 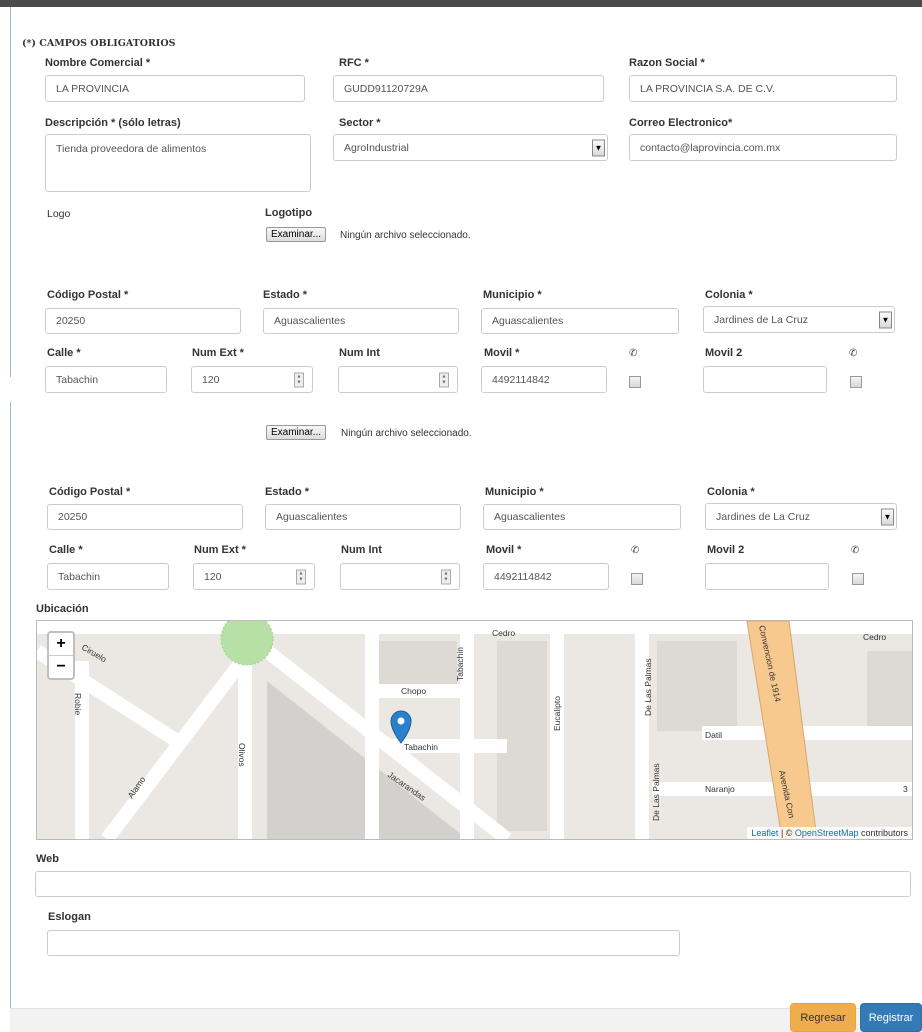 I want to click on eslogan-label: Eslogan, so click(x=69, y=917).